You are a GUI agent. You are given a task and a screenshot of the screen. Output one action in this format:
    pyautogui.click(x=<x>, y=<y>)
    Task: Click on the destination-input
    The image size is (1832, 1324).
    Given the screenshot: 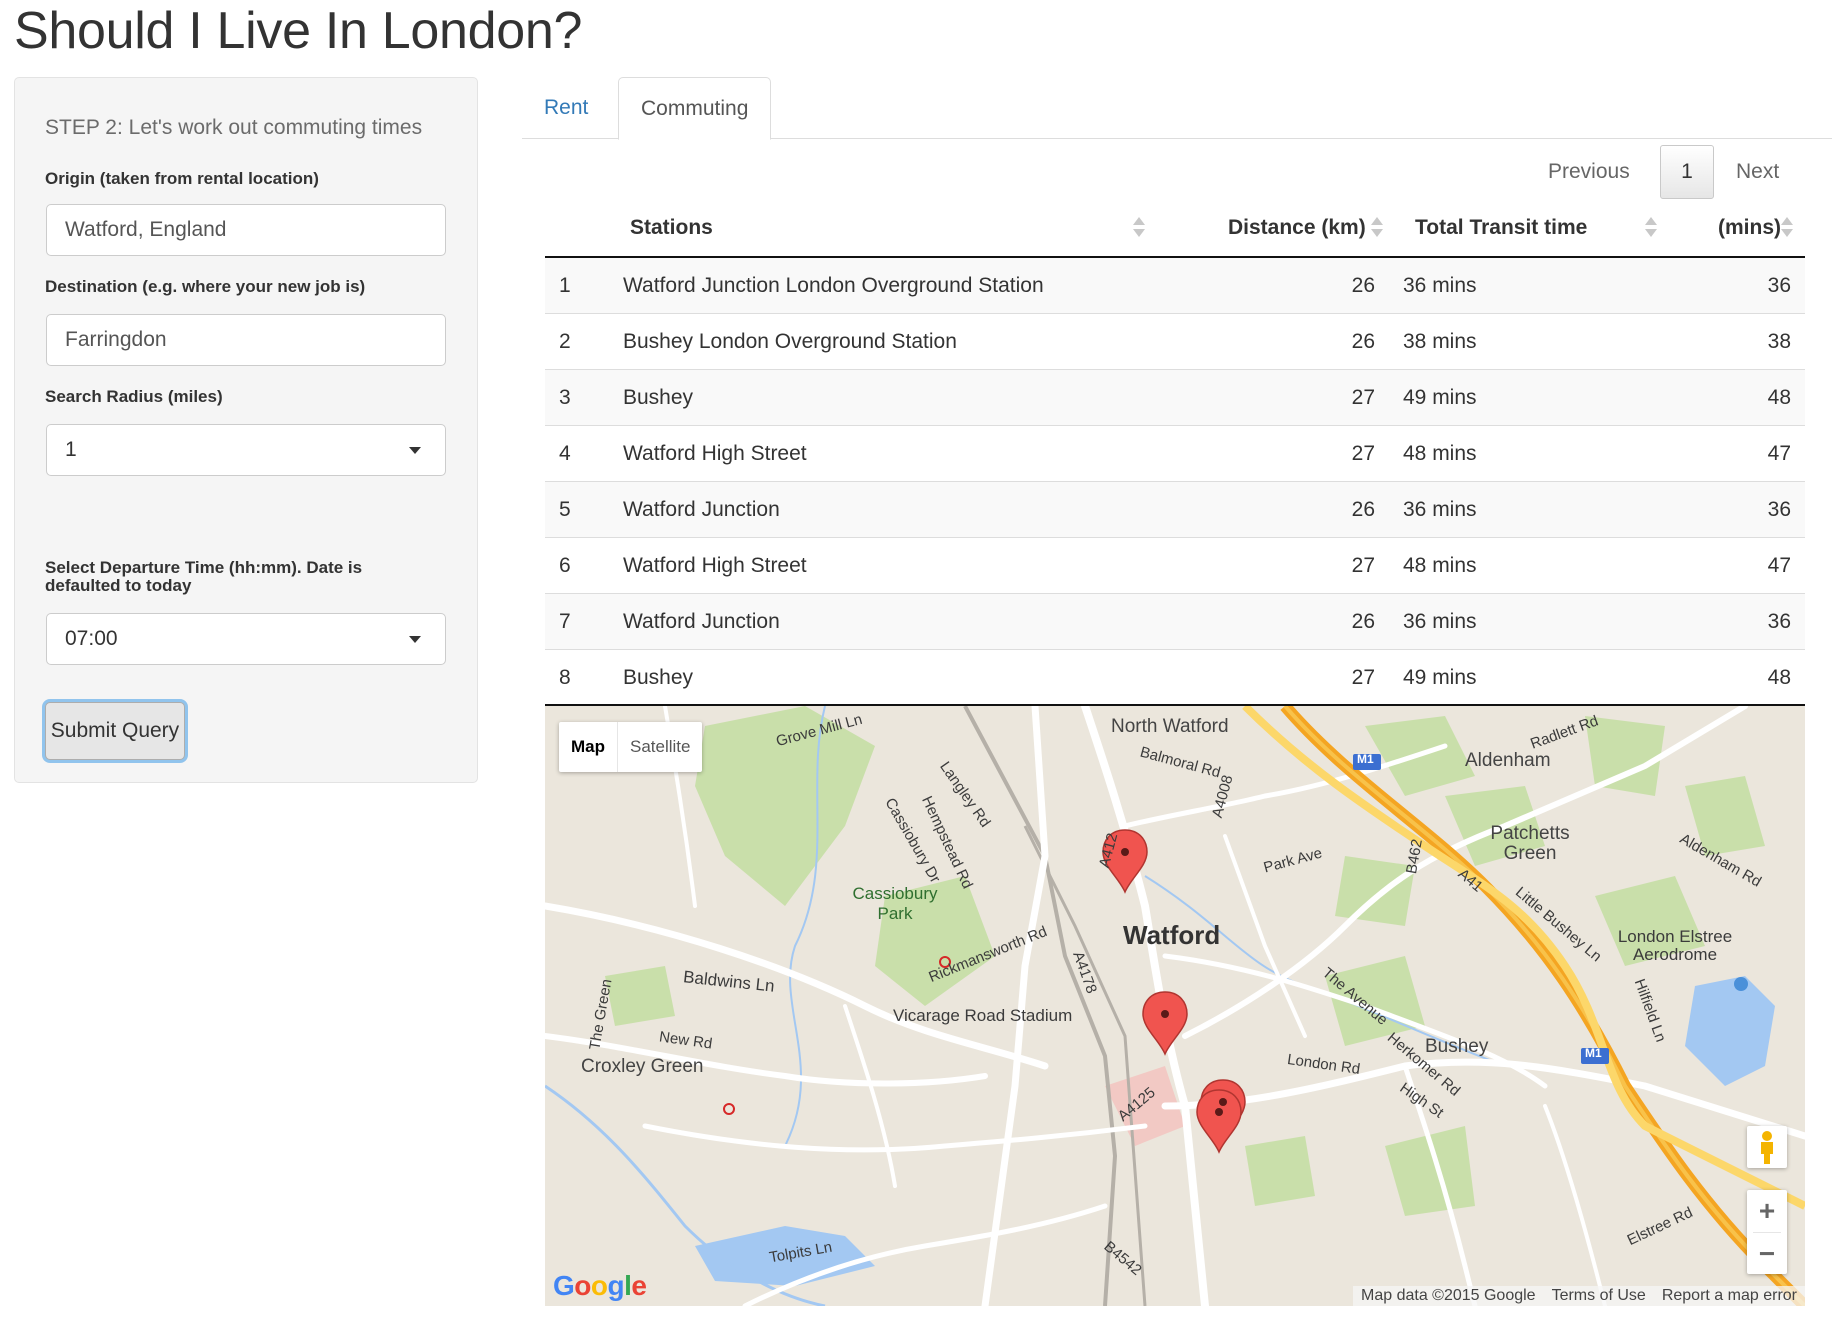 What is the action you would take?
    pyautogui.click(x=246, y=340)
    